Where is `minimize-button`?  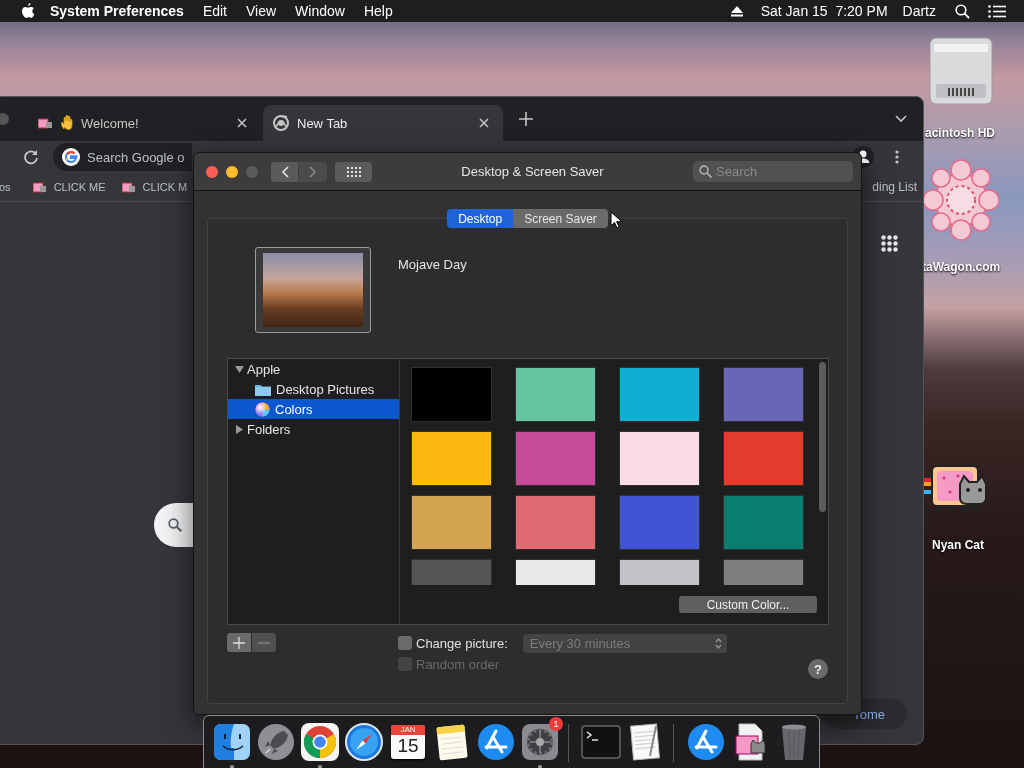
minimize-button is located at coordinates (232, 171).